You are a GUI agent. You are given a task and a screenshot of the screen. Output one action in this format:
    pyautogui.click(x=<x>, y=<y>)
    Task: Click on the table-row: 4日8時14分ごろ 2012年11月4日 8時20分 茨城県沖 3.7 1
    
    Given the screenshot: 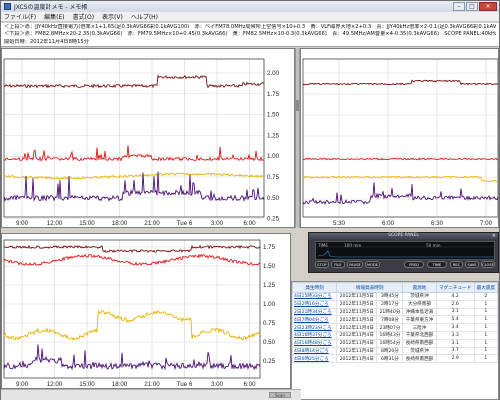 What is the action you would take?
    pyautogui.click(x=395, y=351)
    